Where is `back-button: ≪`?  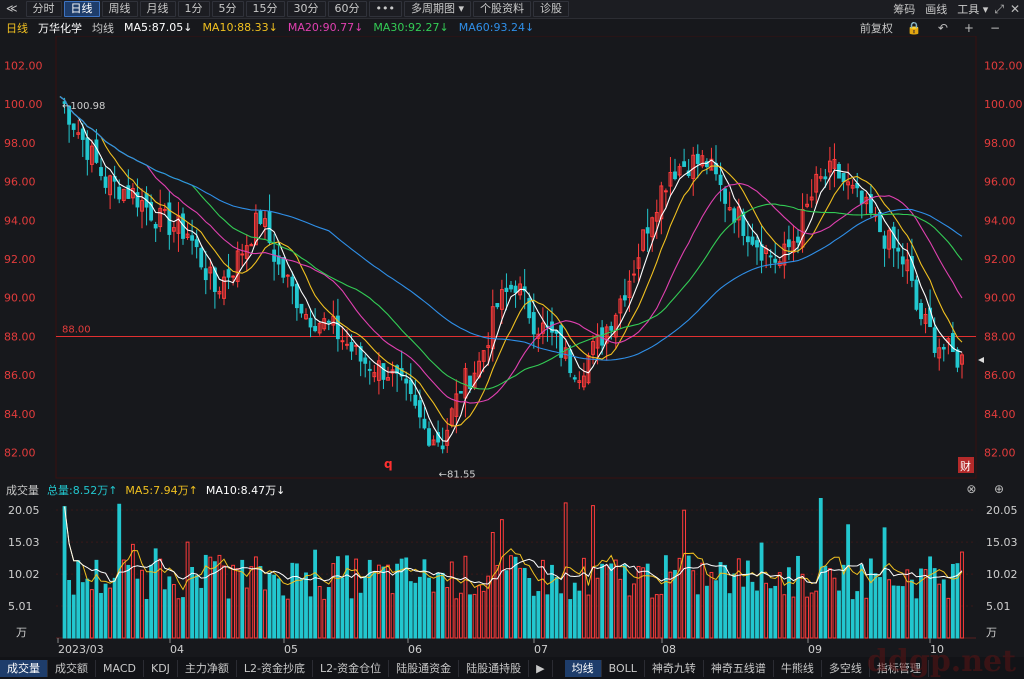
back-button: ≪ is located at coordinates (12, 9).